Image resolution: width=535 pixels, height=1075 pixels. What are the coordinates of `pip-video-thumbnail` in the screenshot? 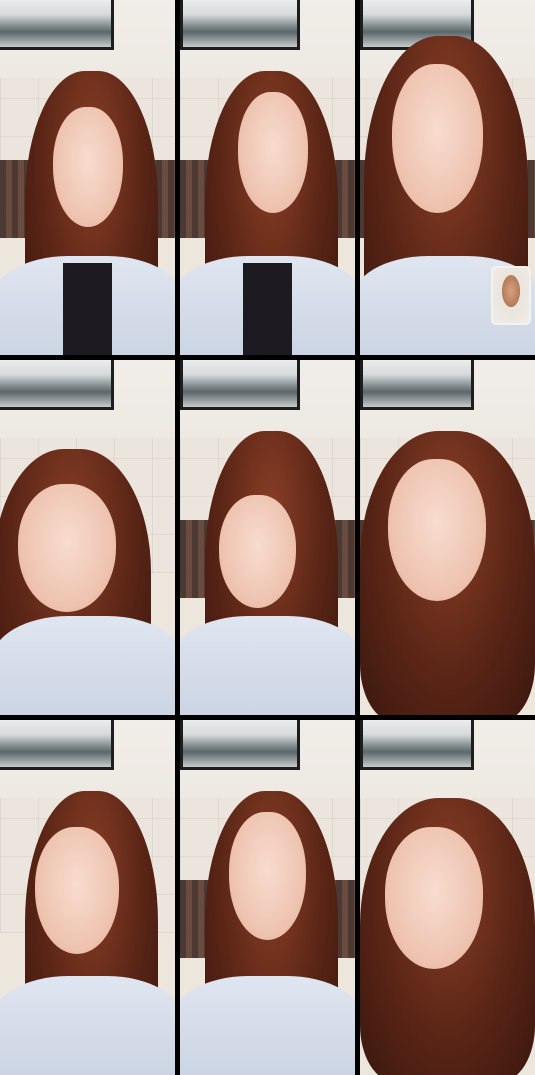 It's located at (511, 295).